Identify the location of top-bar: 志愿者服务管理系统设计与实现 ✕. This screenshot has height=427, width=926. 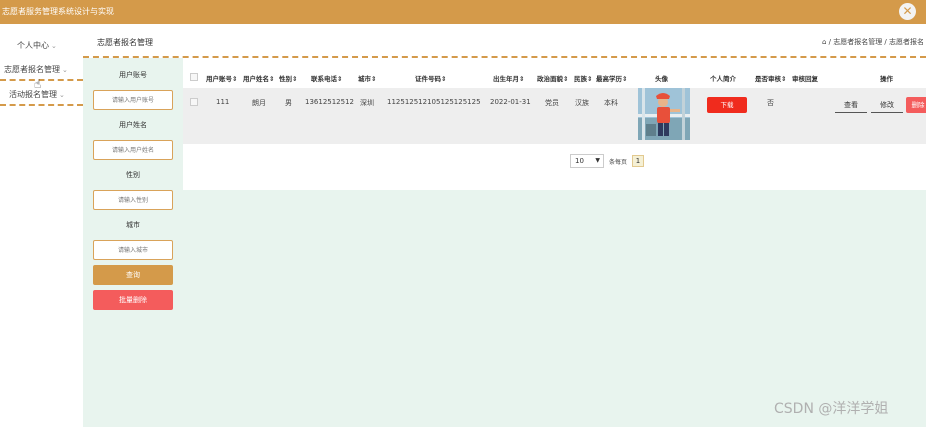
(463, 12).